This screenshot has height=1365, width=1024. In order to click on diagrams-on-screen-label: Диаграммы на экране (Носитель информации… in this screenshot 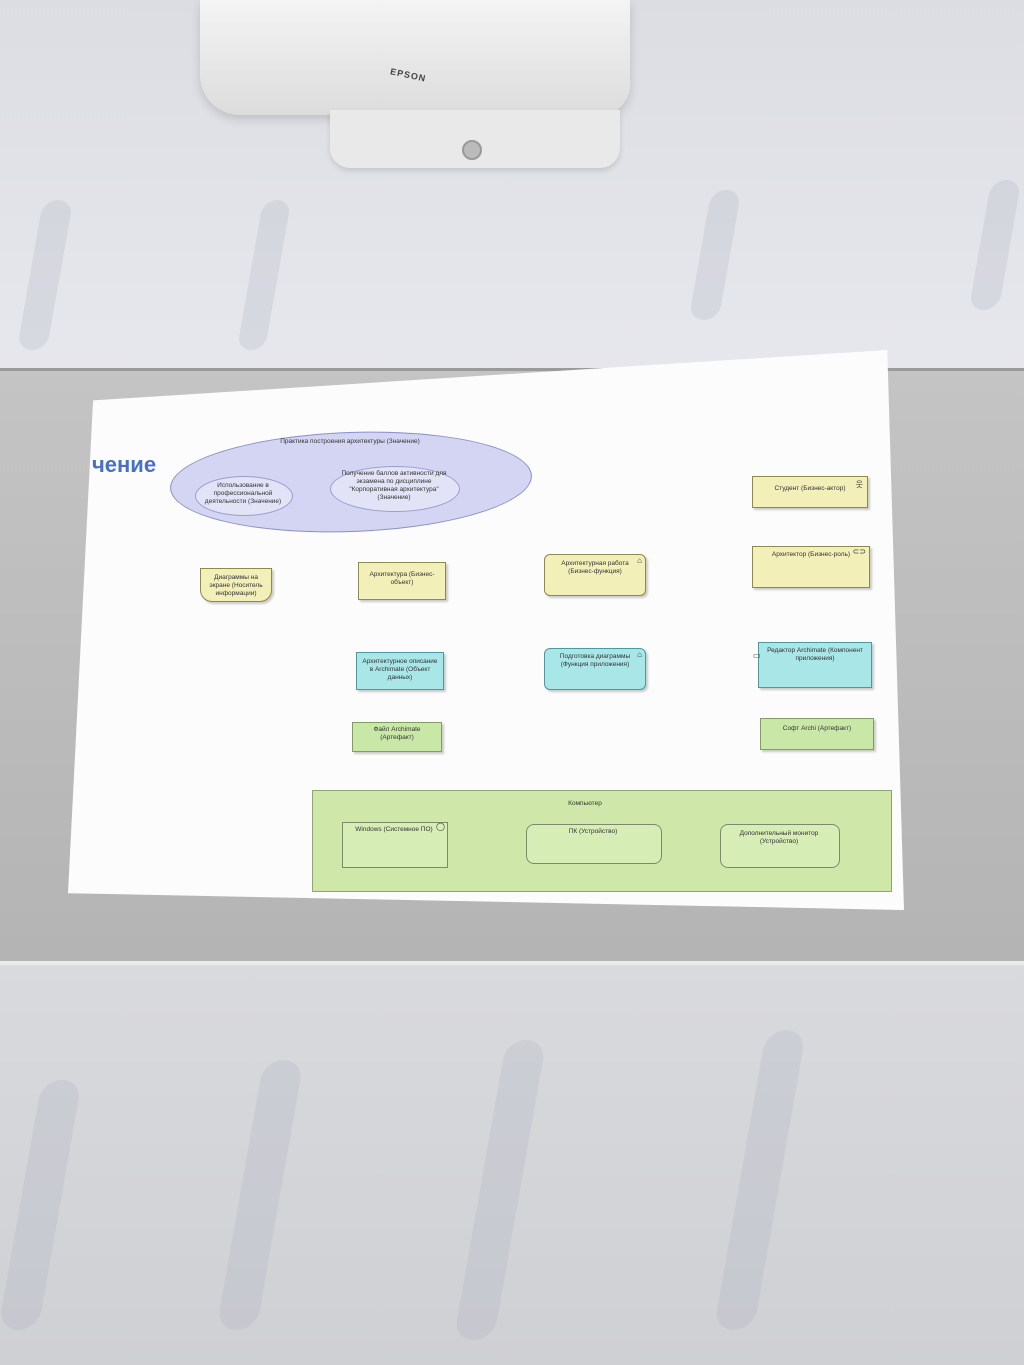, I will do `click(236, 586)`.